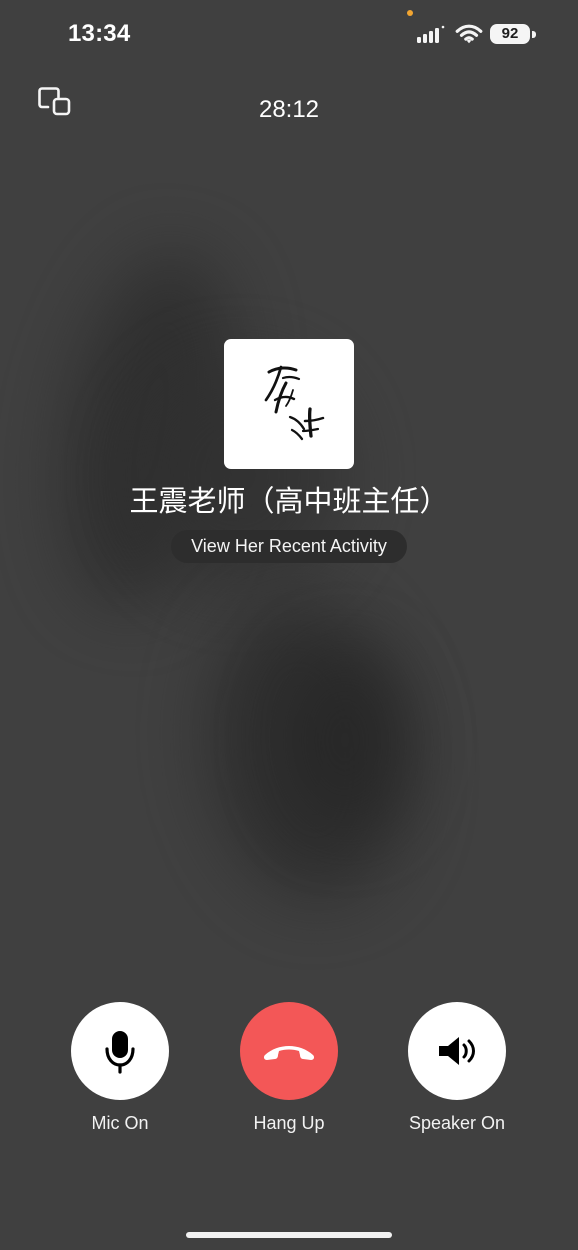 The height and width of the screenshot is (1250, 578). Describe the element at coordinates (457, 1123) in the screenshot. I see `speaker-label: Speaker On` at that location.